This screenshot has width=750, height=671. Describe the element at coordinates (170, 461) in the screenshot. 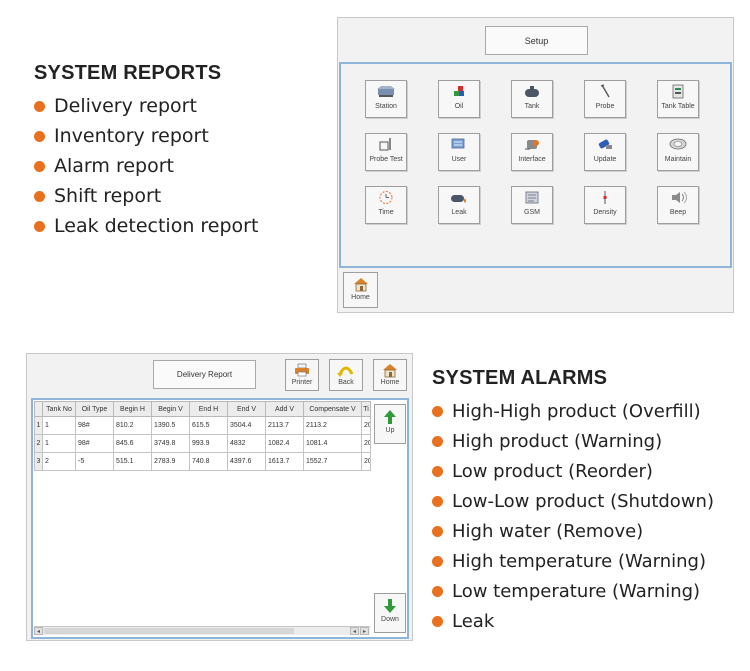

I see `table-cell: 2783.9` at that location.